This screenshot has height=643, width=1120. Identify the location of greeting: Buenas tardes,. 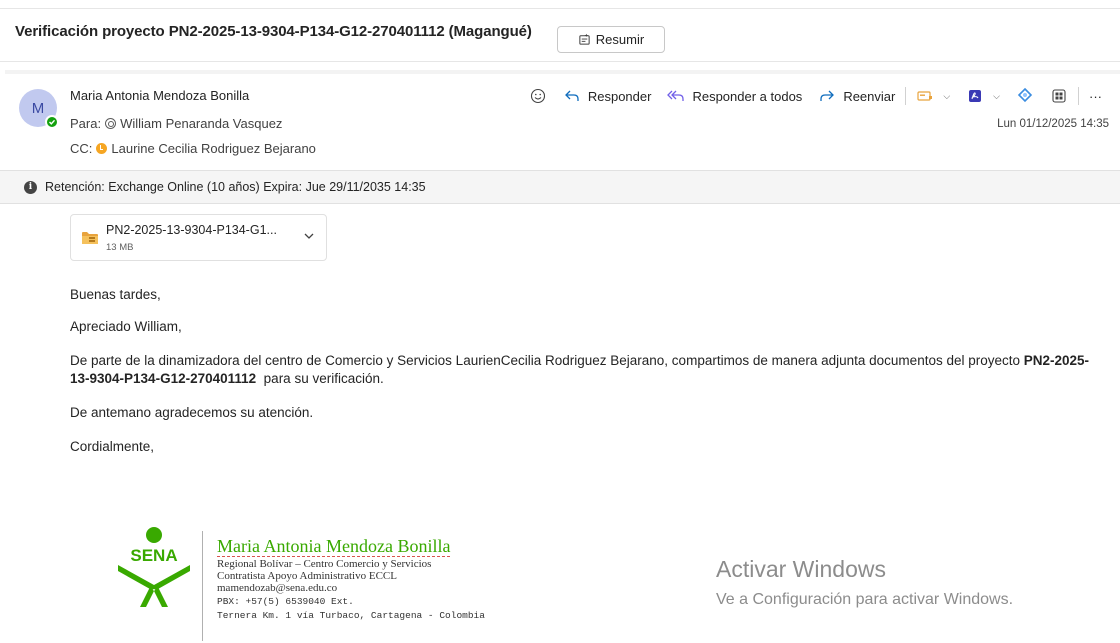
(115, 294).